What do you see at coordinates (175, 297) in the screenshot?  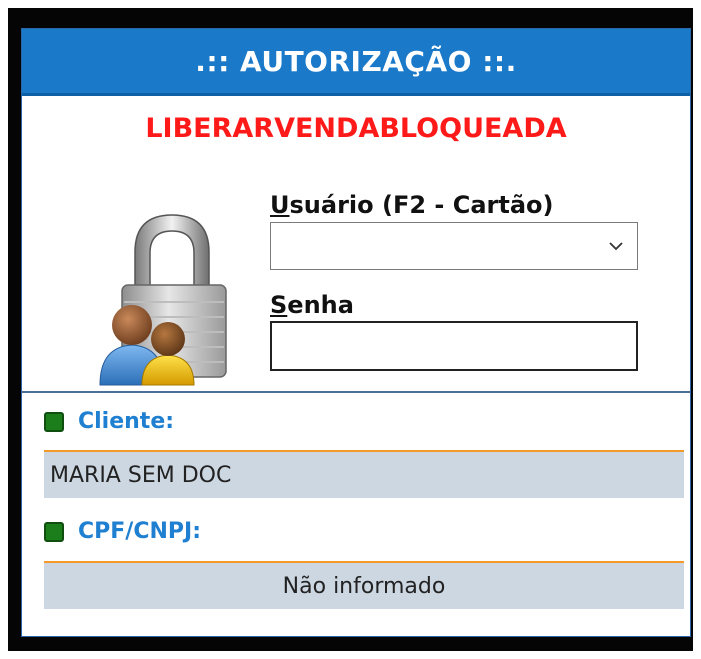 I see `lock-users-icon` at bounding box center [175, 297].